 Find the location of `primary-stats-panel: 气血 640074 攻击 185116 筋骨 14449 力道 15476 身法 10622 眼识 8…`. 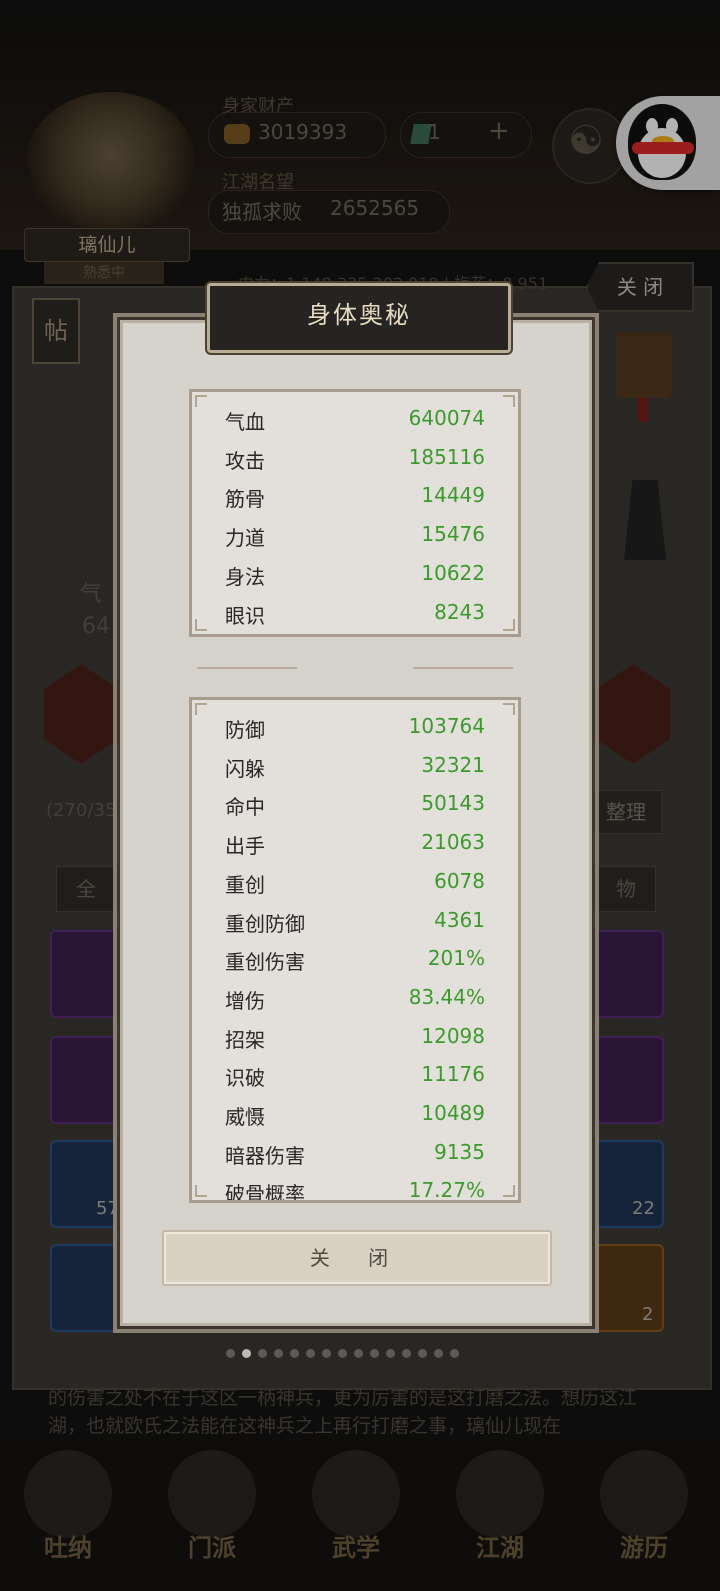

primary-stats-panel: 气血 640074 攻击 185116 筋骨 14449 力道 15476 身法 10622 眼识 8… is located at coordinates (355, 513).